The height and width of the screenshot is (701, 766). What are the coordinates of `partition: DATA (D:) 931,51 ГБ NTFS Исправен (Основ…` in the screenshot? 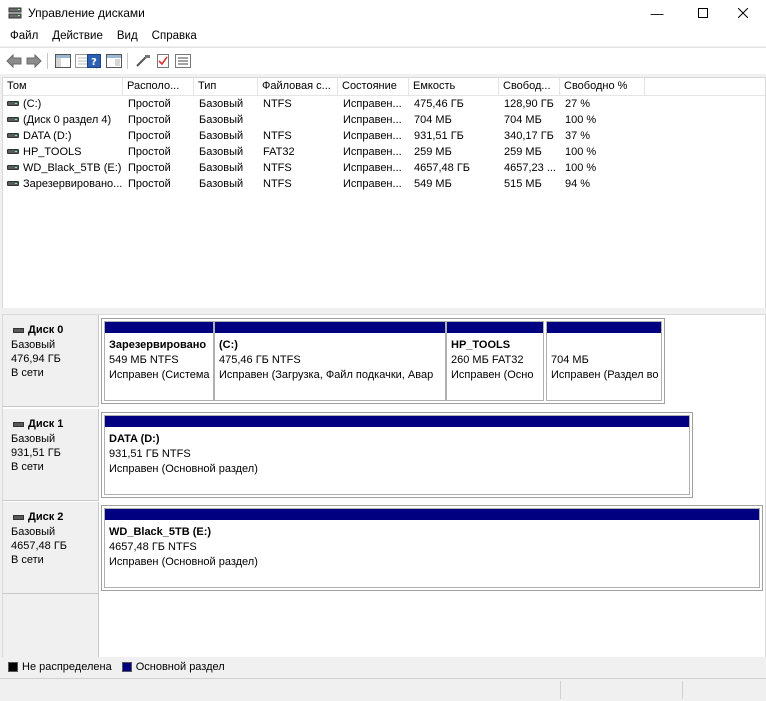 It's located at (397, 455).